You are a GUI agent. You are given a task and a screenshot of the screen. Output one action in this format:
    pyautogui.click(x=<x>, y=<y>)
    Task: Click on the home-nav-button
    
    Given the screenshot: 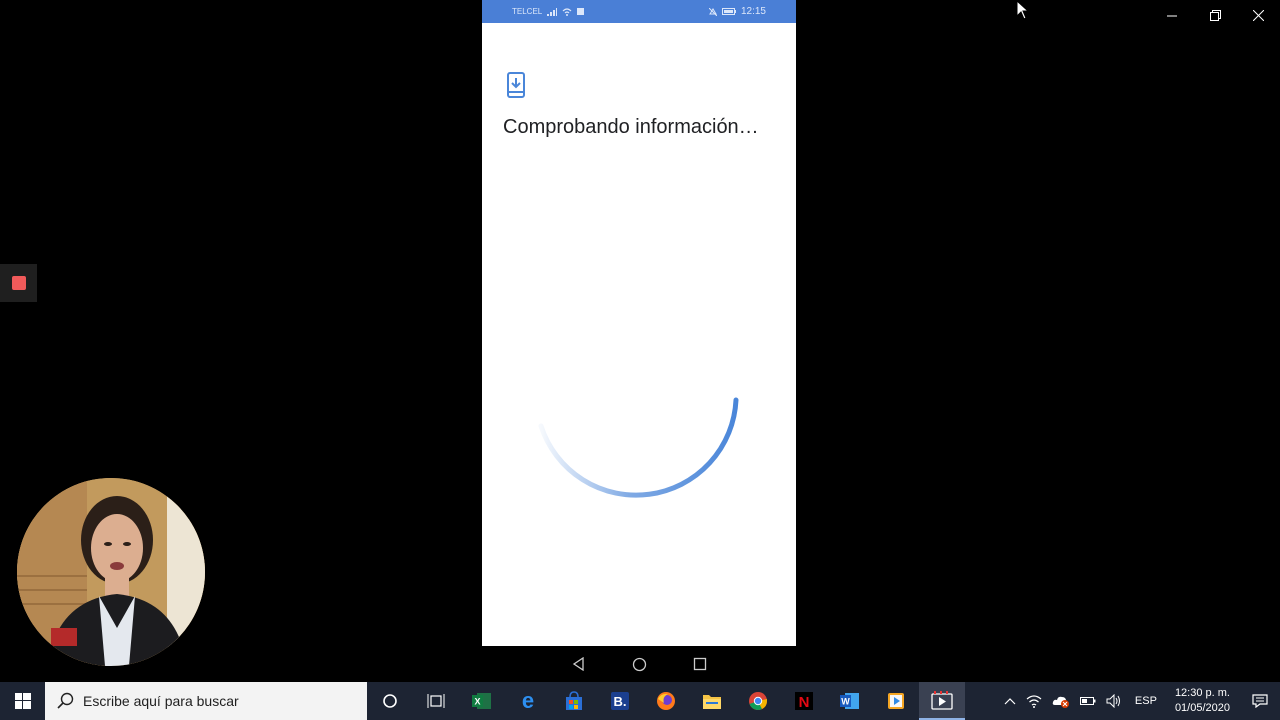 What is the action you would take?
    pyautogui.click(x=639, y=664)
    